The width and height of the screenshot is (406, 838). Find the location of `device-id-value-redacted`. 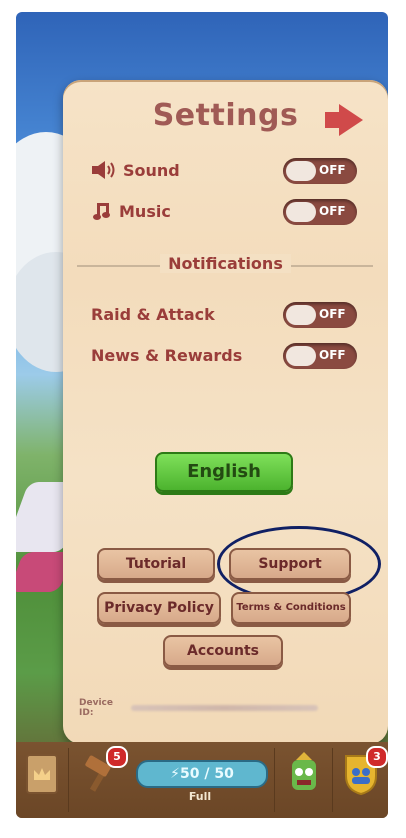

device-id-value-redacted is located at coordinates (224, 708).